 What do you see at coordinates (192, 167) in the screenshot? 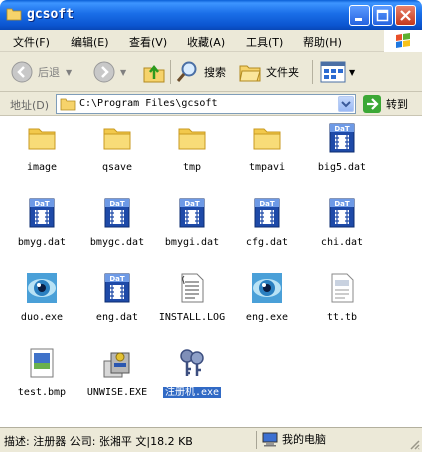
I see `file-name: tmp` at bounding box center [192, 167].